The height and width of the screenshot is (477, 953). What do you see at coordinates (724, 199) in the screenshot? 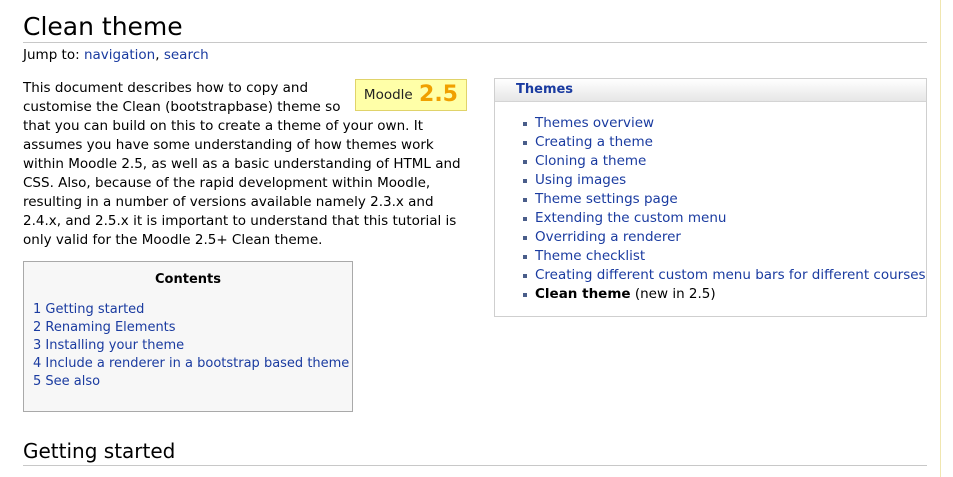
I see `themes-list-item: Theme settings page` at bounding box center [724, 199].